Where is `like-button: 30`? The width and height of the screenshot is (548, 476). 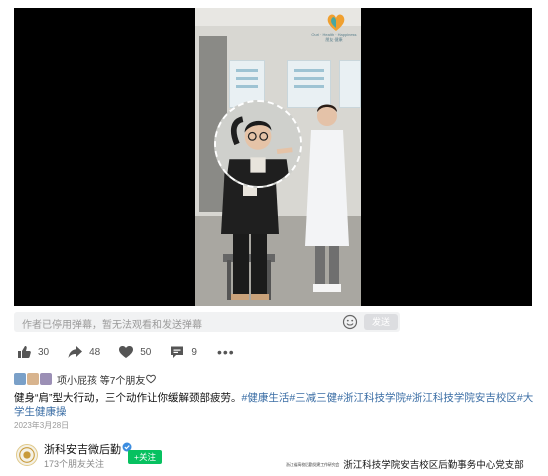
like-button: 30 is located at coordinates (32, 352).